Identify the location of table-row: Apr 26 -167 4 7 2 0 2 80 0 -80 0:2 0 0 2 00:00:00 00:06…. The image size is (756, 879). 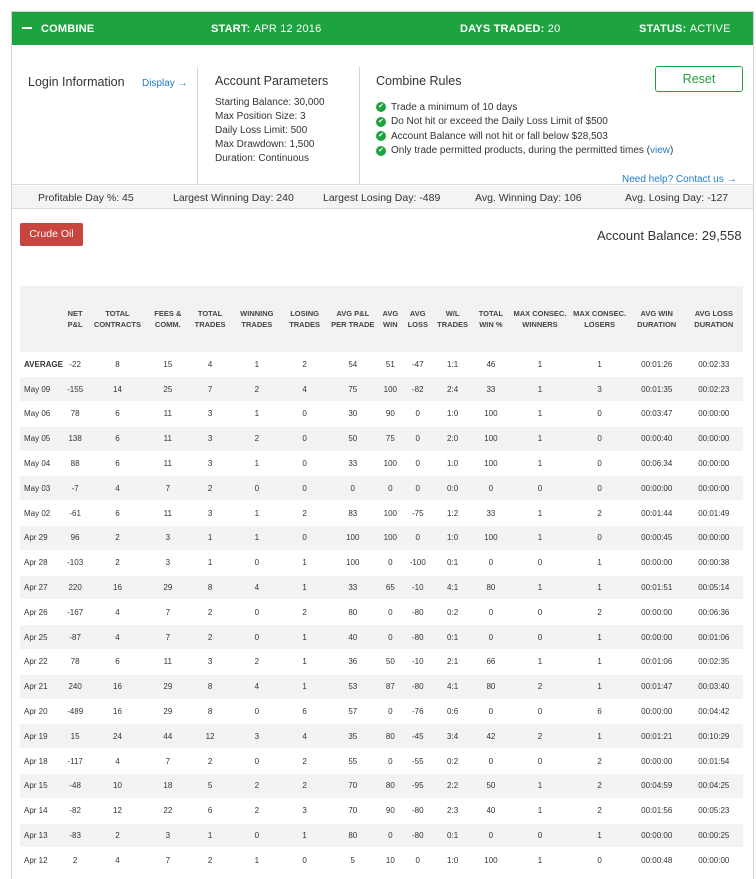
(381, 612).